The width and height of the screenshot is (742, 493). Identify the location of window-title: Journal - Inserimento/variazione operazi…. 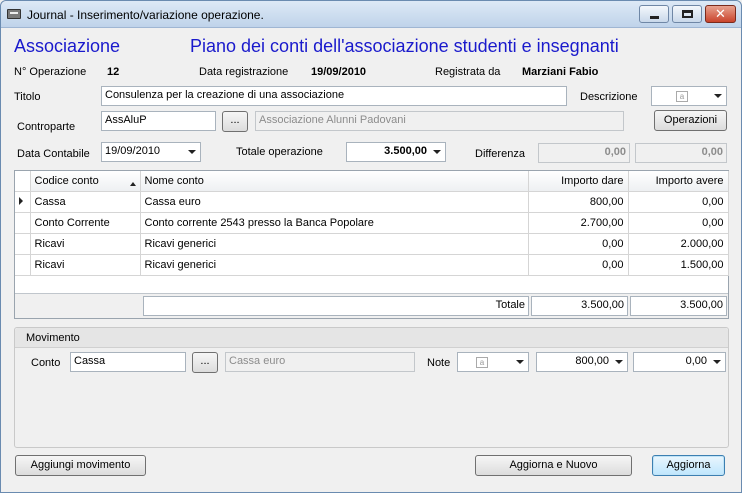
(145, 15).